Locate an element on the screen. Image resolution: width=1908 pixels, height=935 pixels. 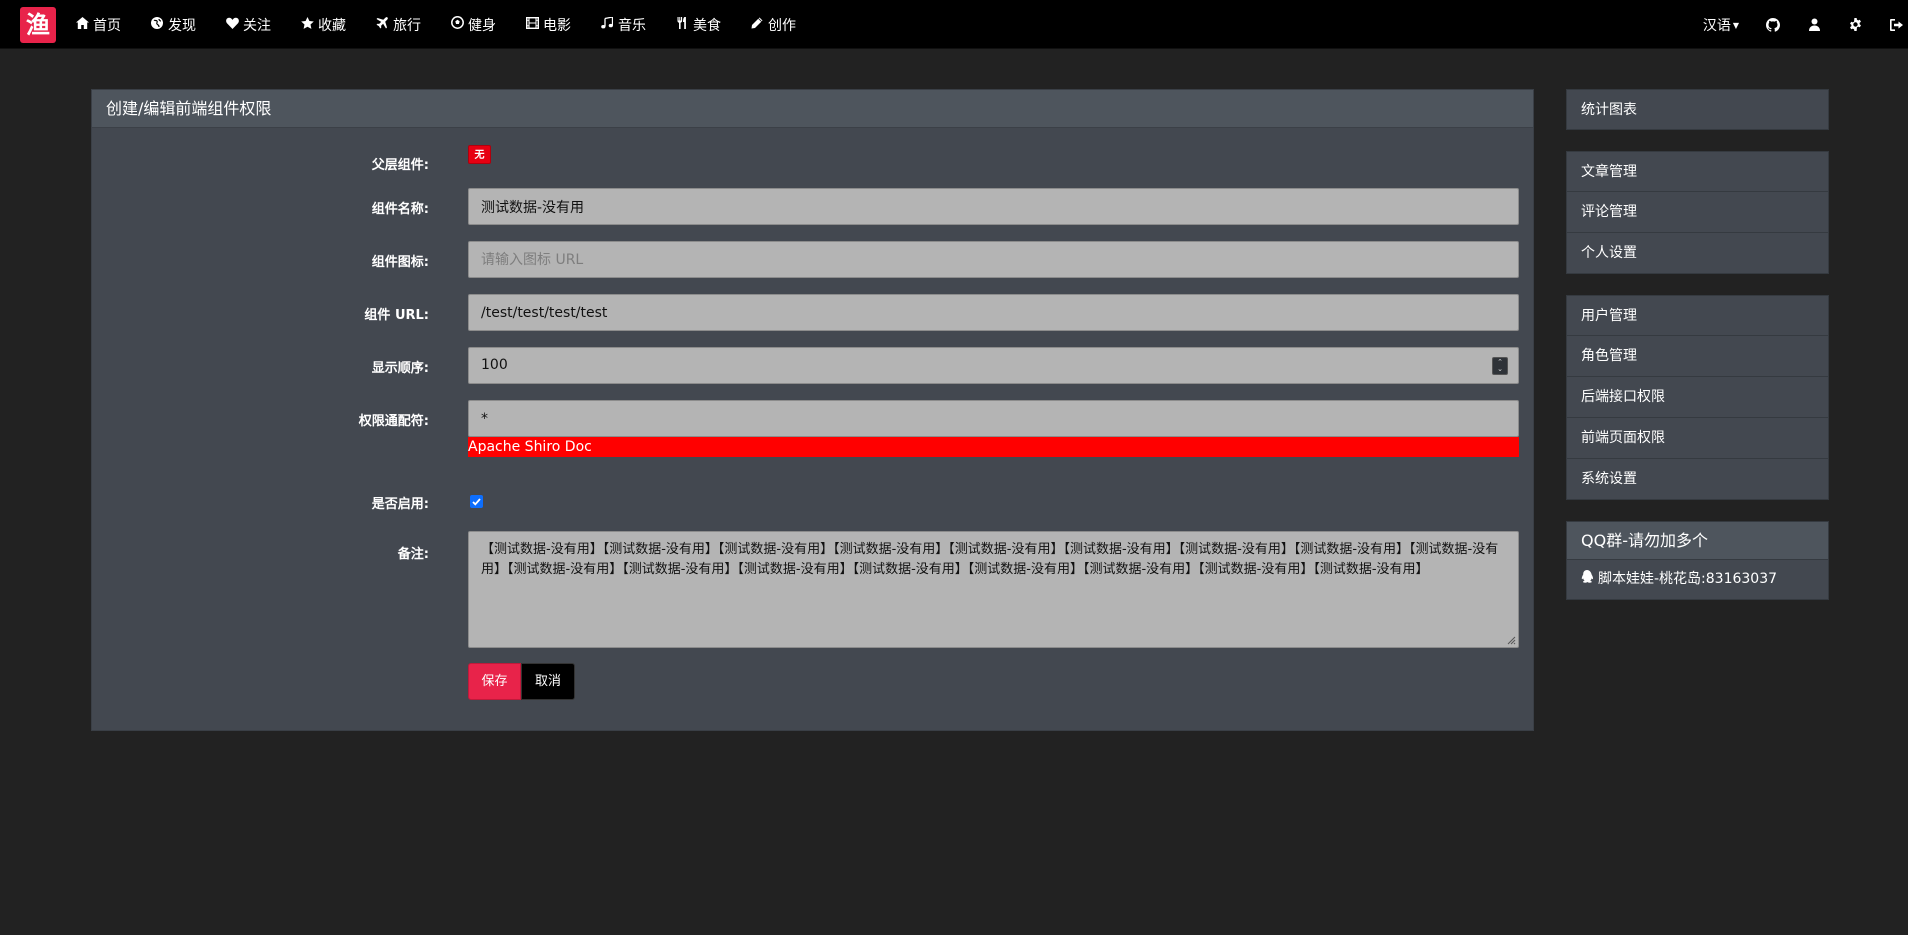
nav-item-label: 收藏 is located at coordinates (332, 25).